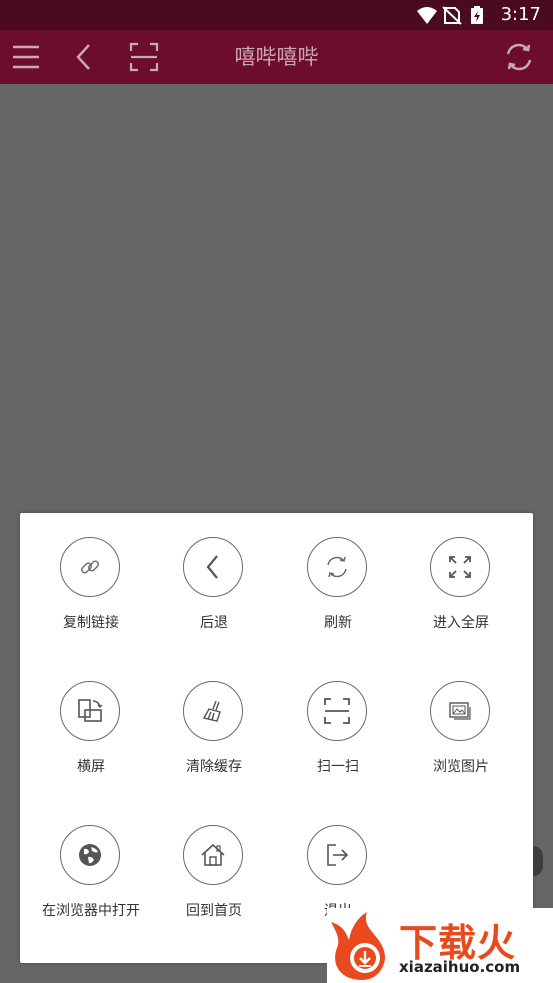  I want to click on menu-item-label: 横屏, so click(91, 767).